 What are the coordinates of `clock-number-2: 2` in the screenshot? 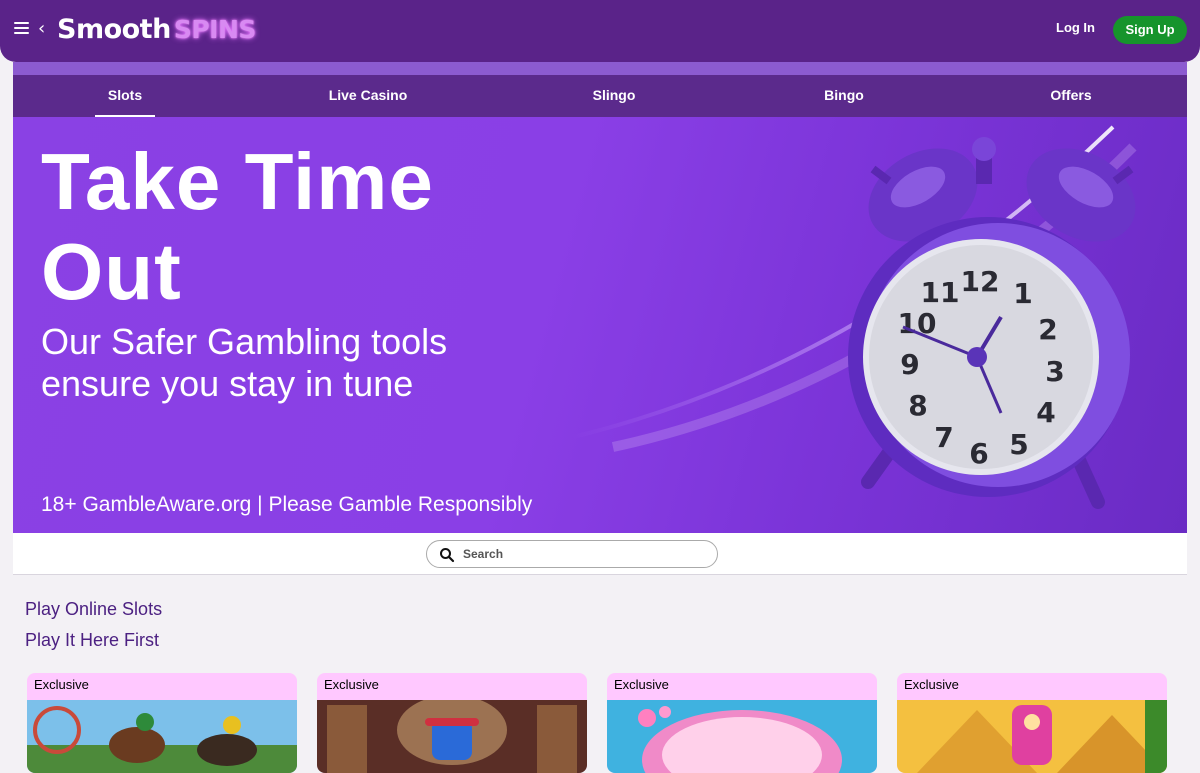 It's located at (1047, 329).